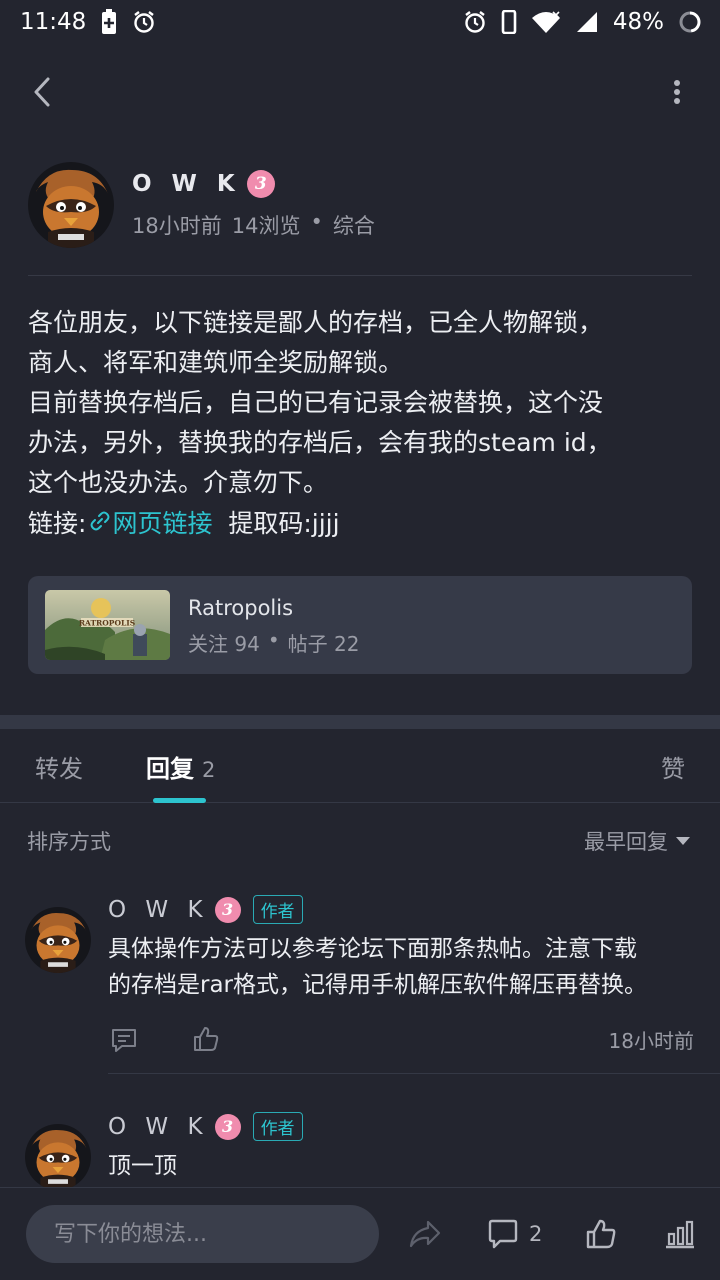 Image resolution: width=720 pixels, height=1280 pixels. I want to click on sort-dropdown: 最早回复, so click(637, 841).